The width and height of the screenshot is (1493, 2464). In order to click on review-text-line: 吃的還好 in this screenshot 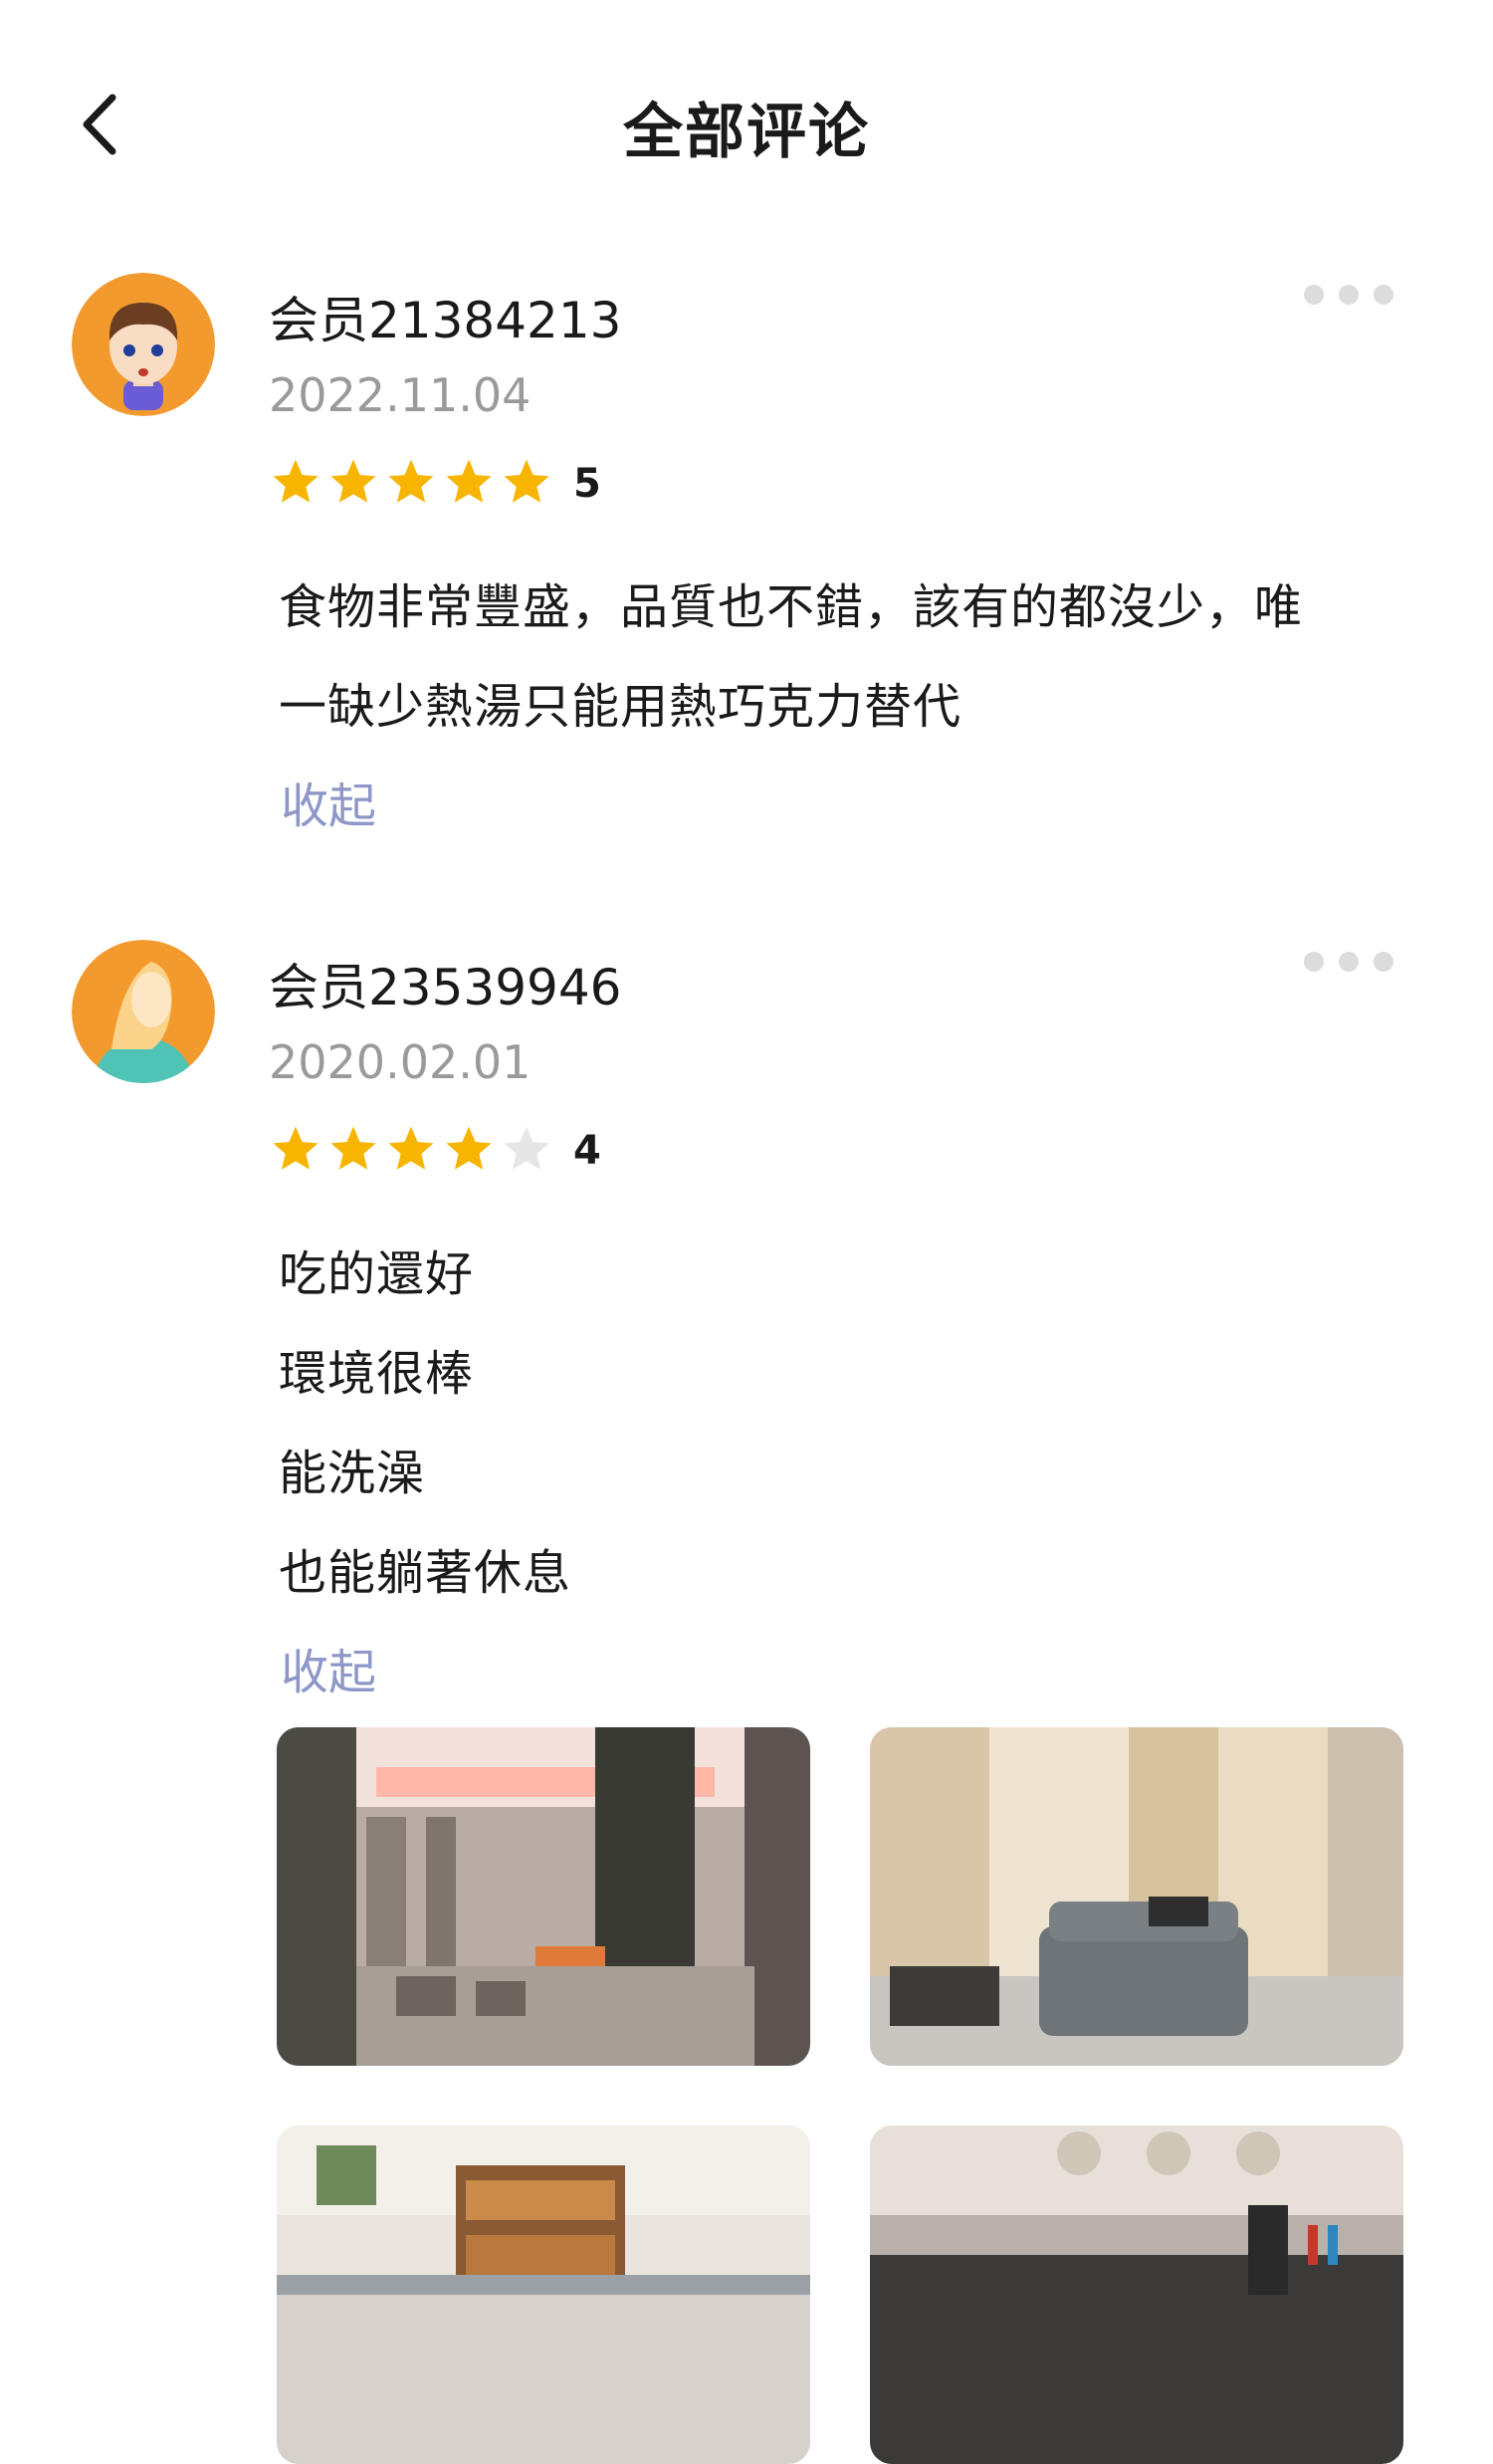, I will do `click(377, 1274)`.